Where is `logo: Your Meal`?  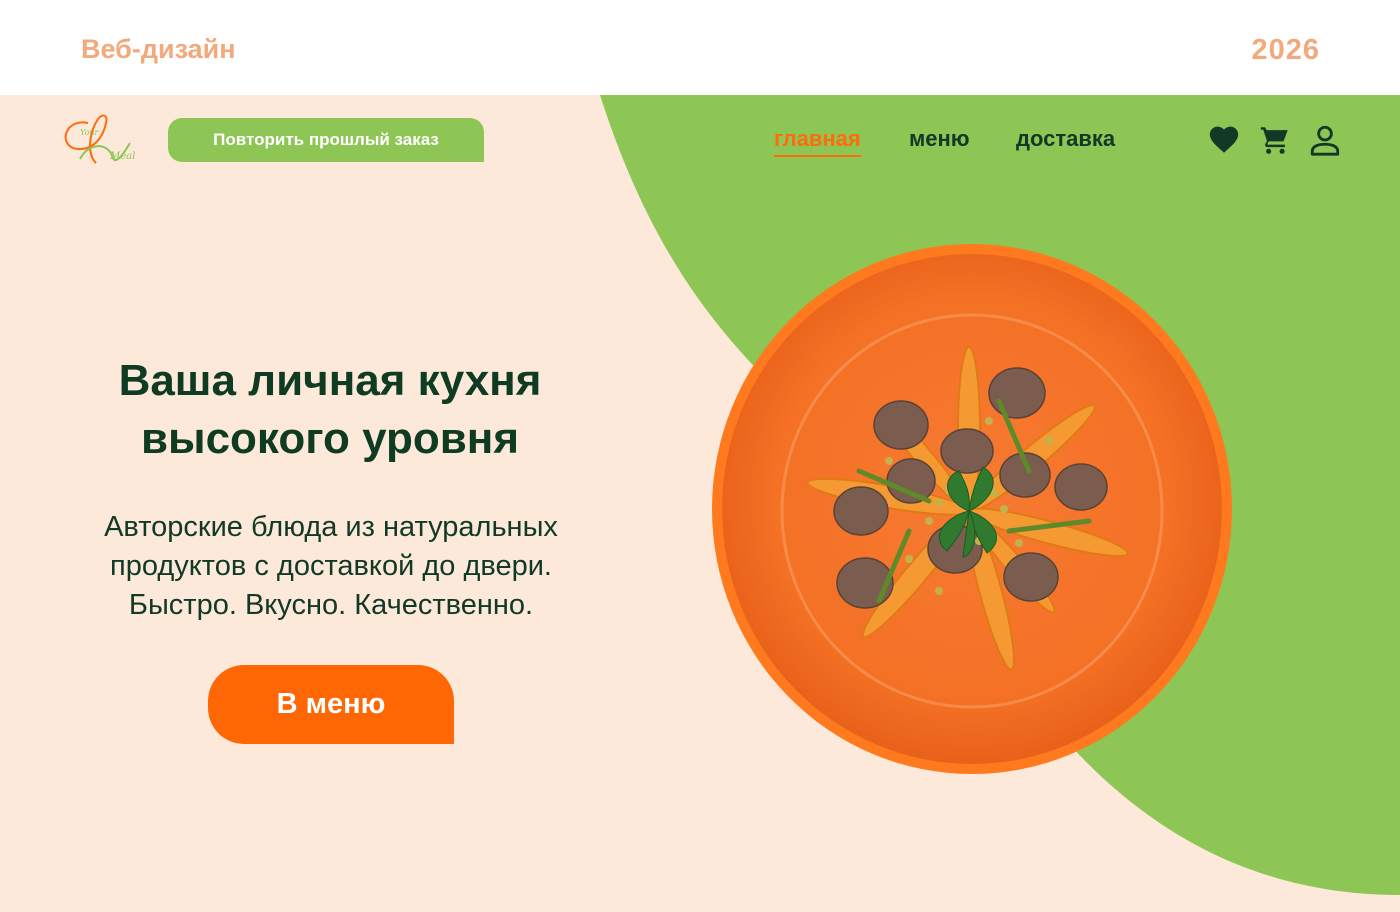
logo: Your Meal is located at coordinates (101, 141).